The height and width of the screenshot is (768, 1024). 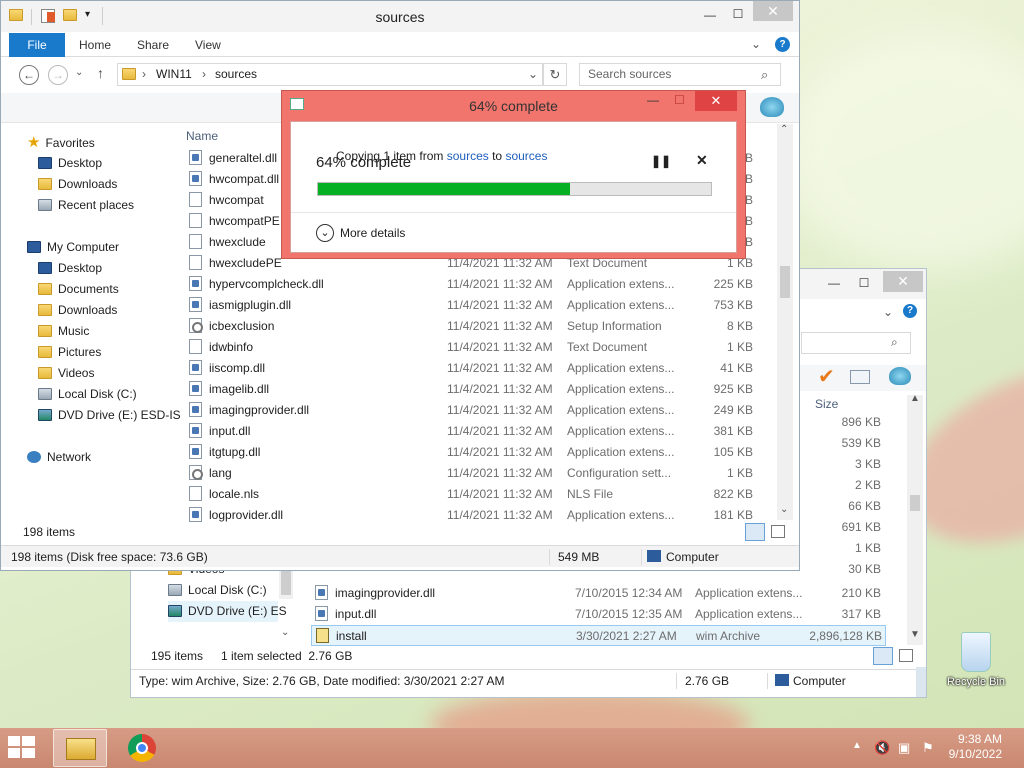 What do you see at coordinates (79, 72) in the screenshot?
I see `recent-locations-icon: ⌄` at bounding box center [79, 72].